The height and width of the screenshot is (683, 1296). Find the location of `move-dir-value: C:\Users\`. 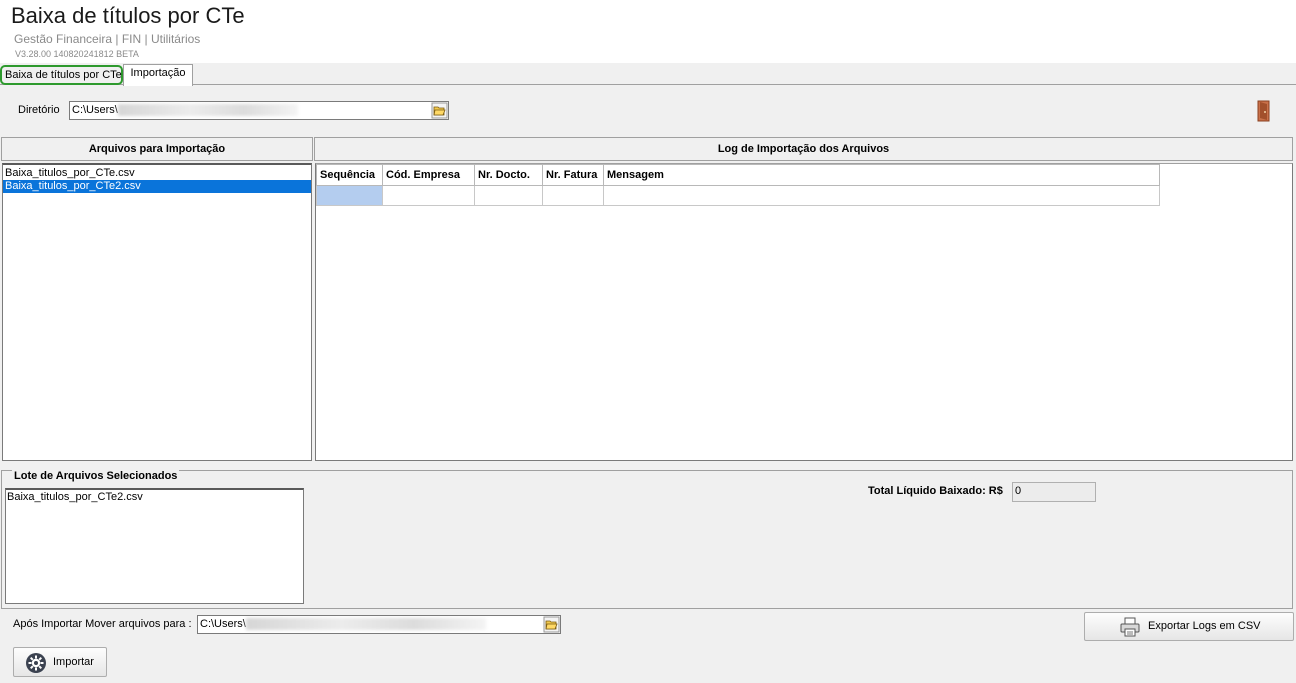

move-dir-value: C:\Users\ is located at coordinates (223, 624).